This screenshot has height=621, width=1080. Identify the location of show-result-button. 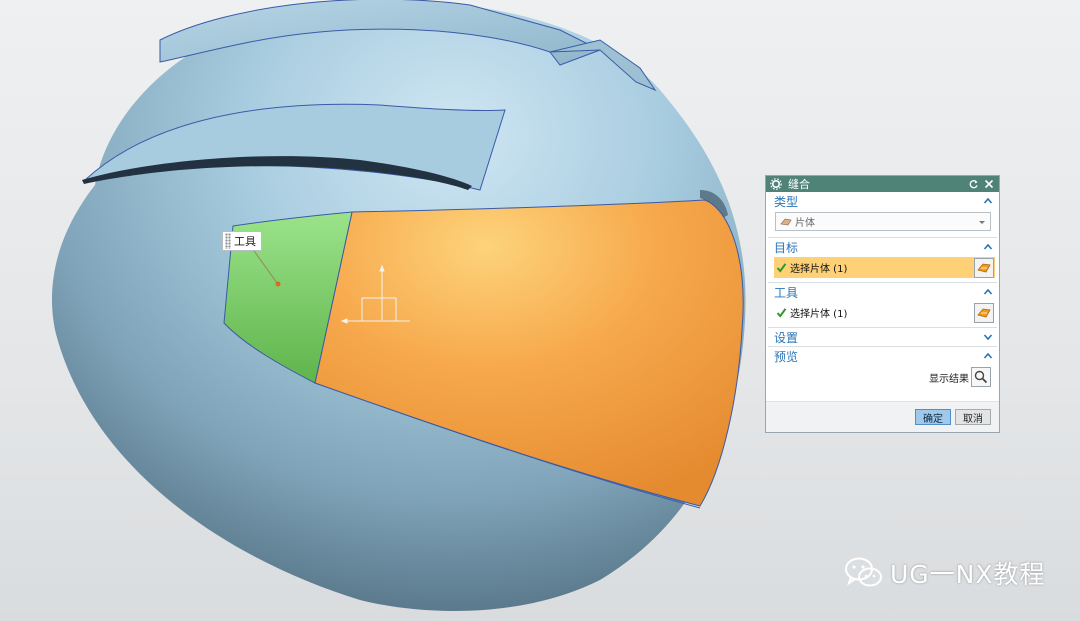
(981, 377).